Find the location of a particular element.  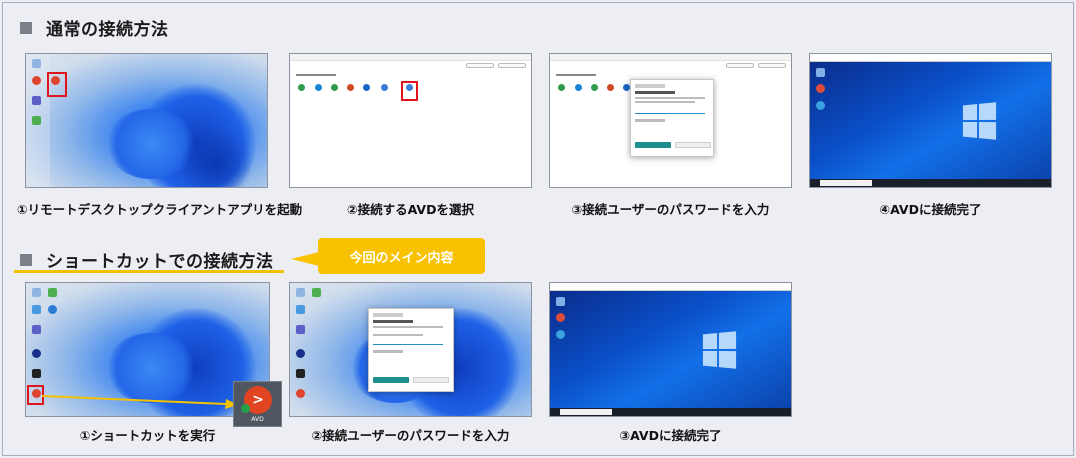

section-normal-title: 通常の接続方法 is located at coordinates (107, 30).